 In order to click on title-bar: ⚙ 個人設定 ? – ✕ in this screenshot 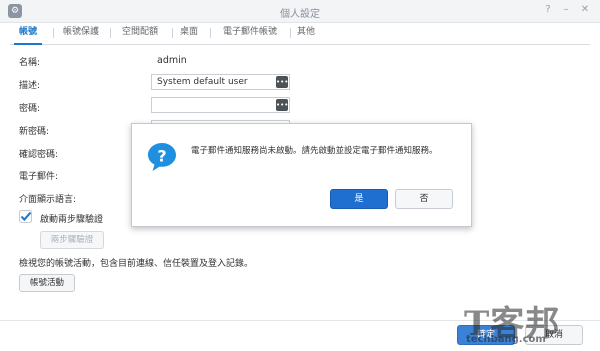, I will do `click(300, 11)`.